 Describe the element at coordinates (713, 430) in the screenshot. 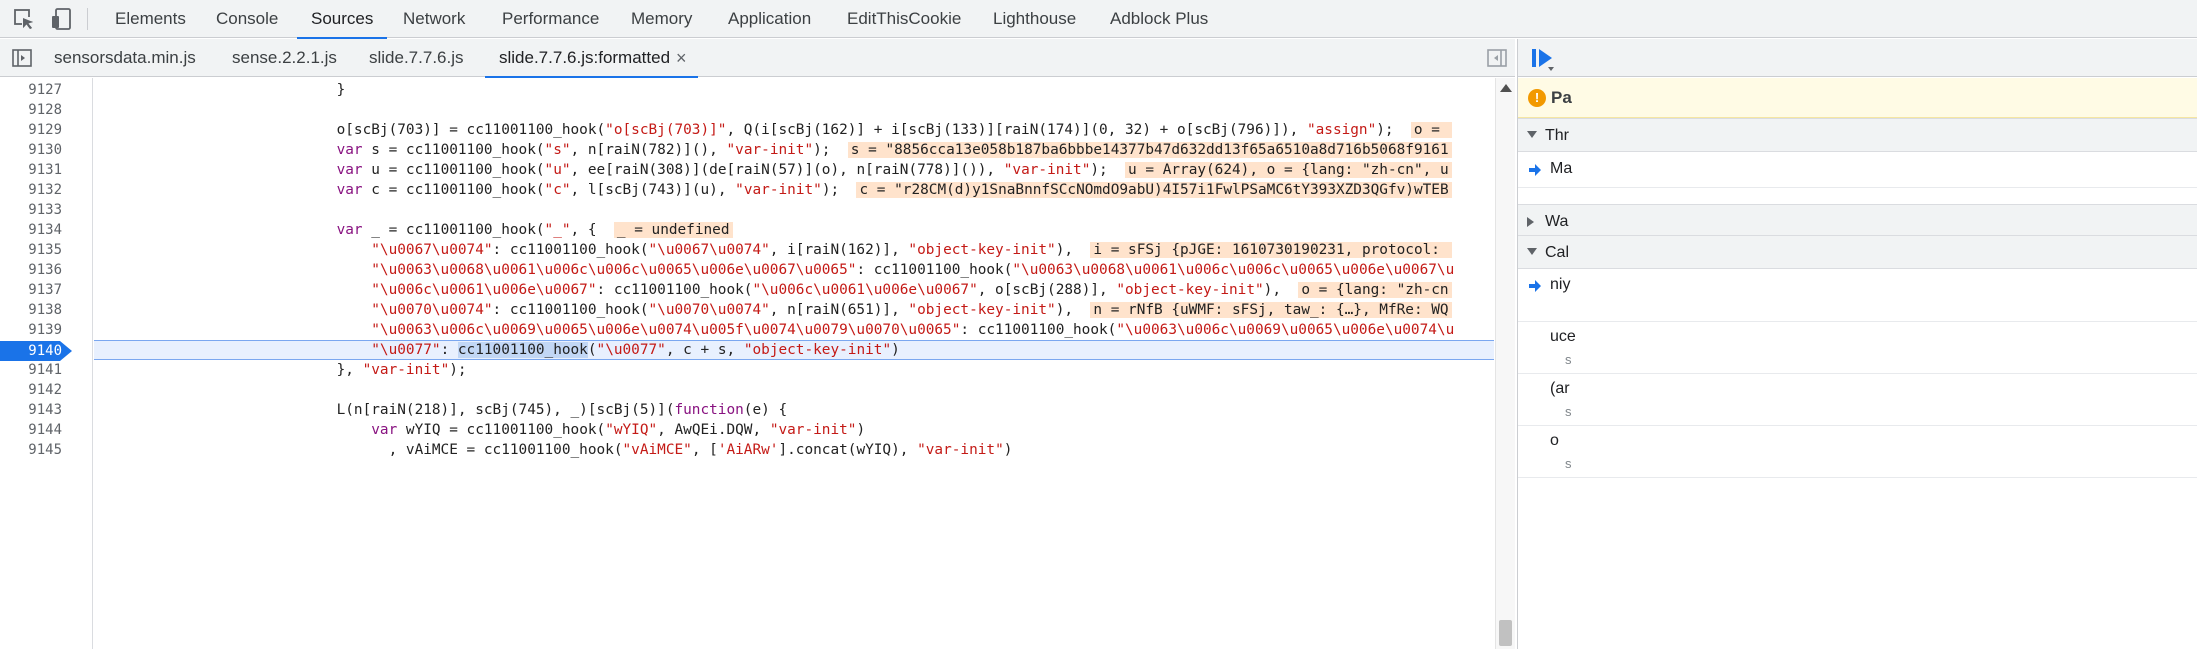

I see `code-text: , AwQEi.DQW,` at that location.